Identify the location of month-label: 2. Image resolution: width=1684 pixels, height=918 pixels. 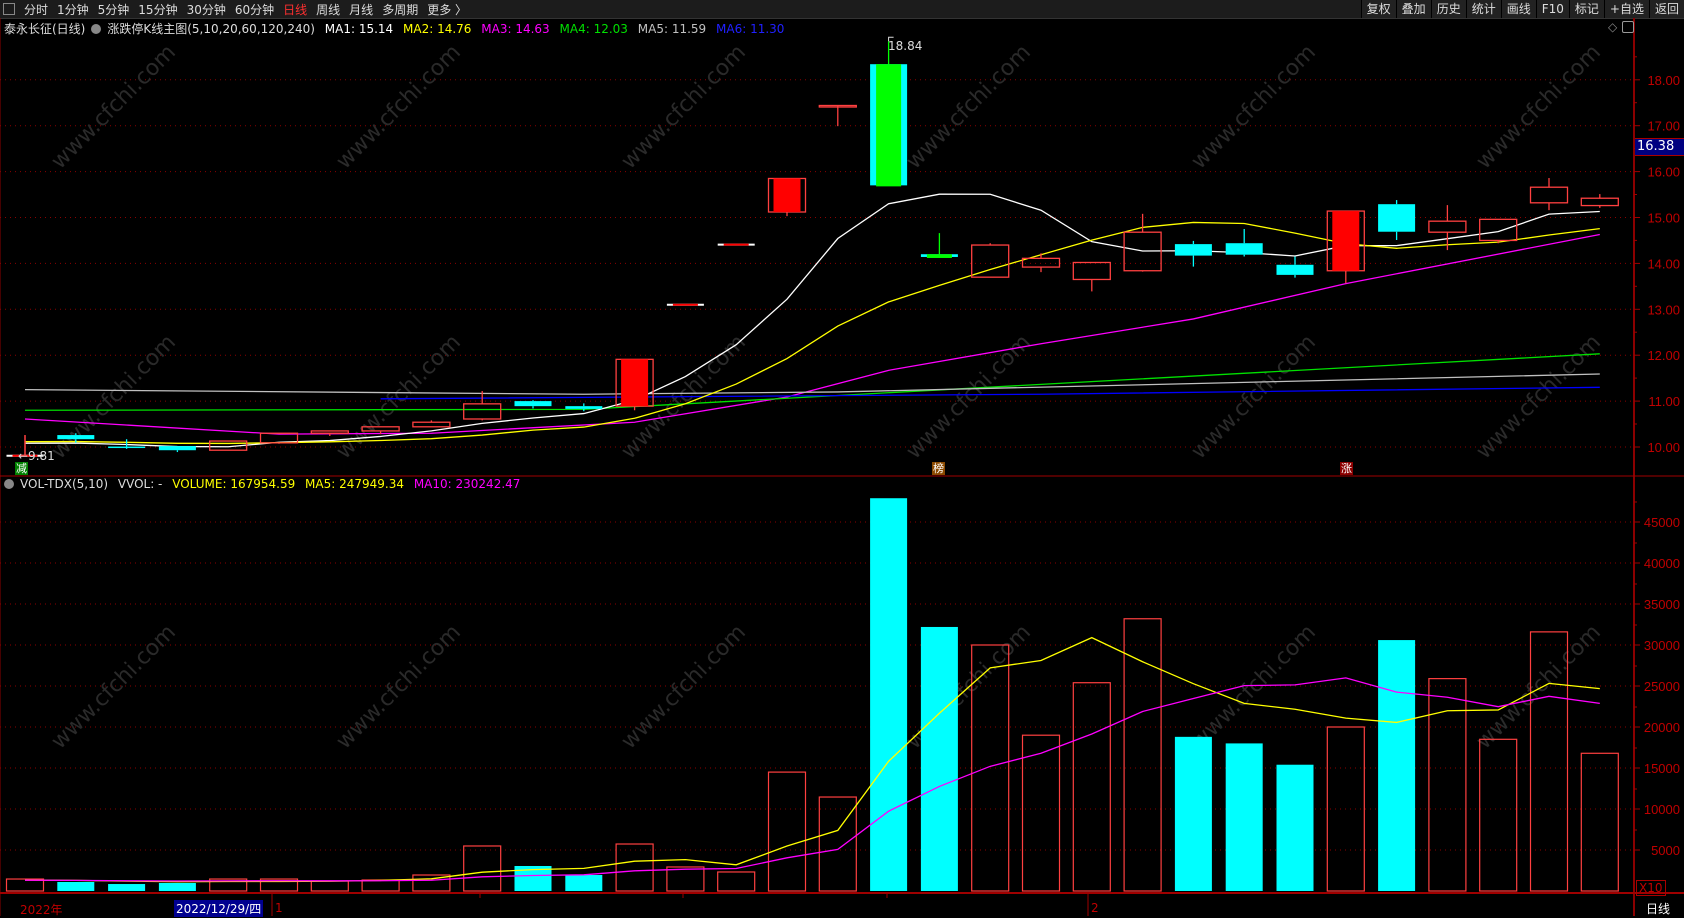
(1095, 908).